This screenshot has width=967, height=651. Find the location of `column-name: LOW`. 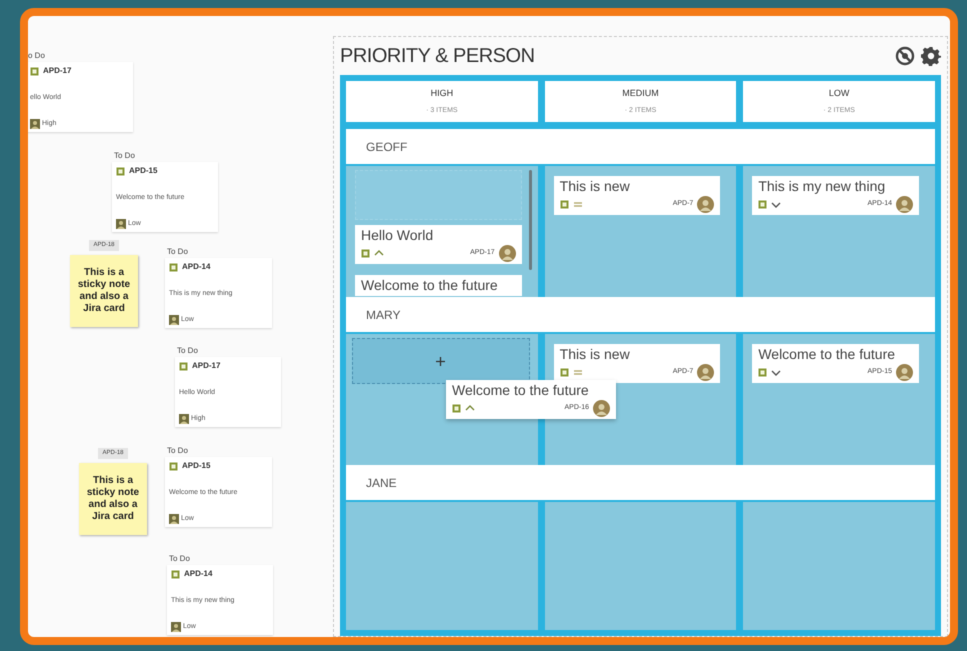

column-name: LOW is located at coordinates (839, 93).